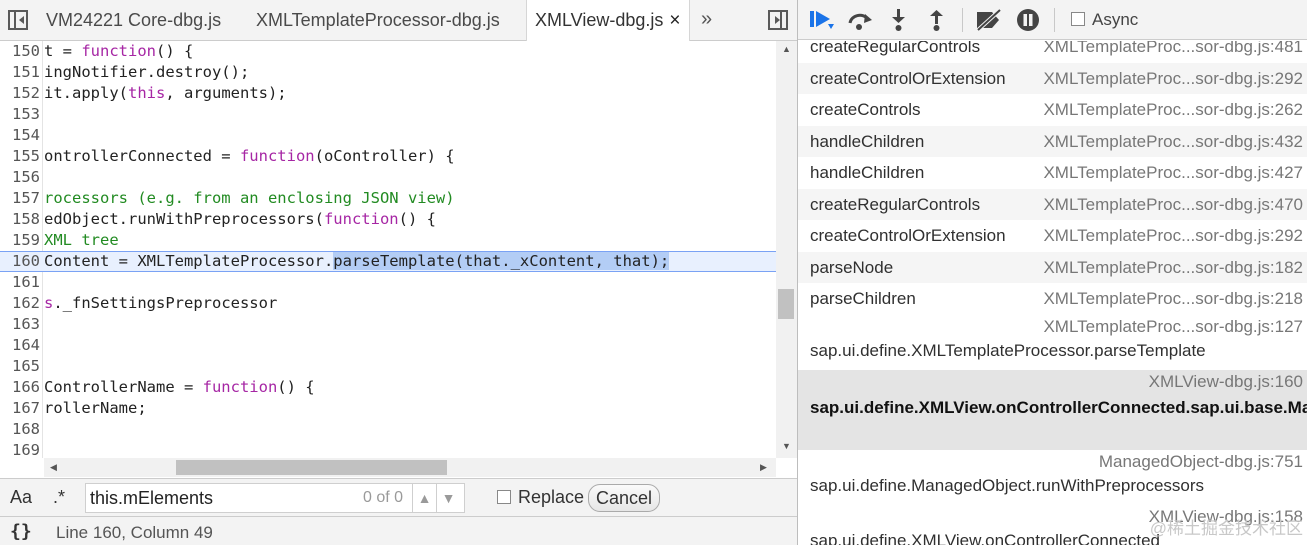 This screenshot has height=545, width=1307. Describe the element at coordinates (20, 429) in the screenshot. I see `line-number: 168` at that location.